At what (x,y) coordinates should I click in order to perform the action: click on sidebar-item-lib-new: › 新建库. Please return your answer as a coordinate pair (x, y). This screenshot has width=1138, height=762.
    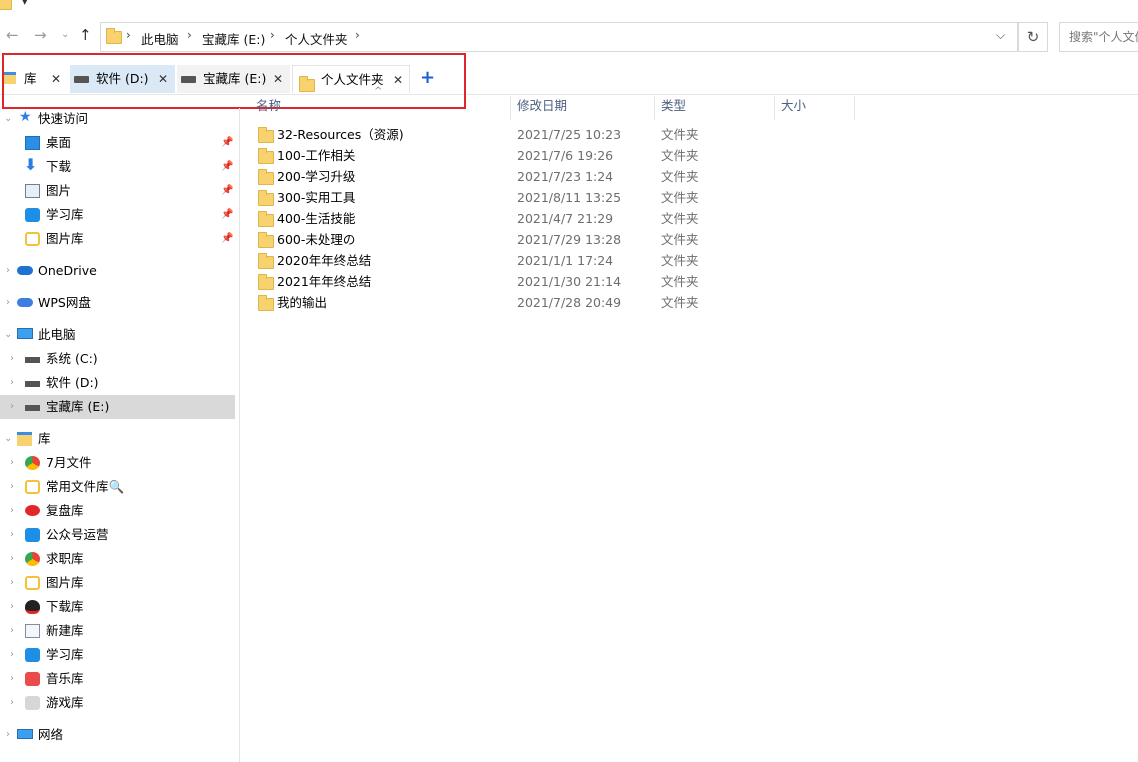
    Looking at the image, I should click on (117, 631).